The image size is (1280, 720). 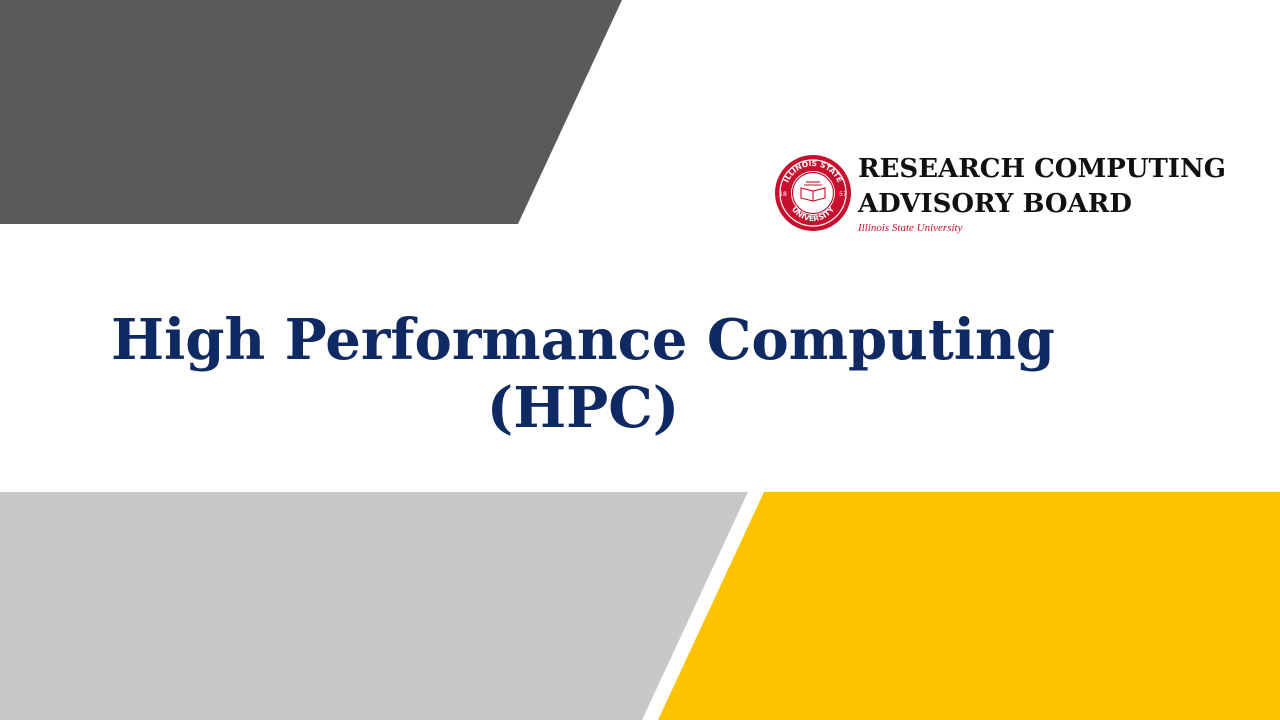 What do you see at coordinates (995, 204) in the screenshot?
I see `logo-line-2: ADVISORY BOARD` at bounding box center [995, 204].